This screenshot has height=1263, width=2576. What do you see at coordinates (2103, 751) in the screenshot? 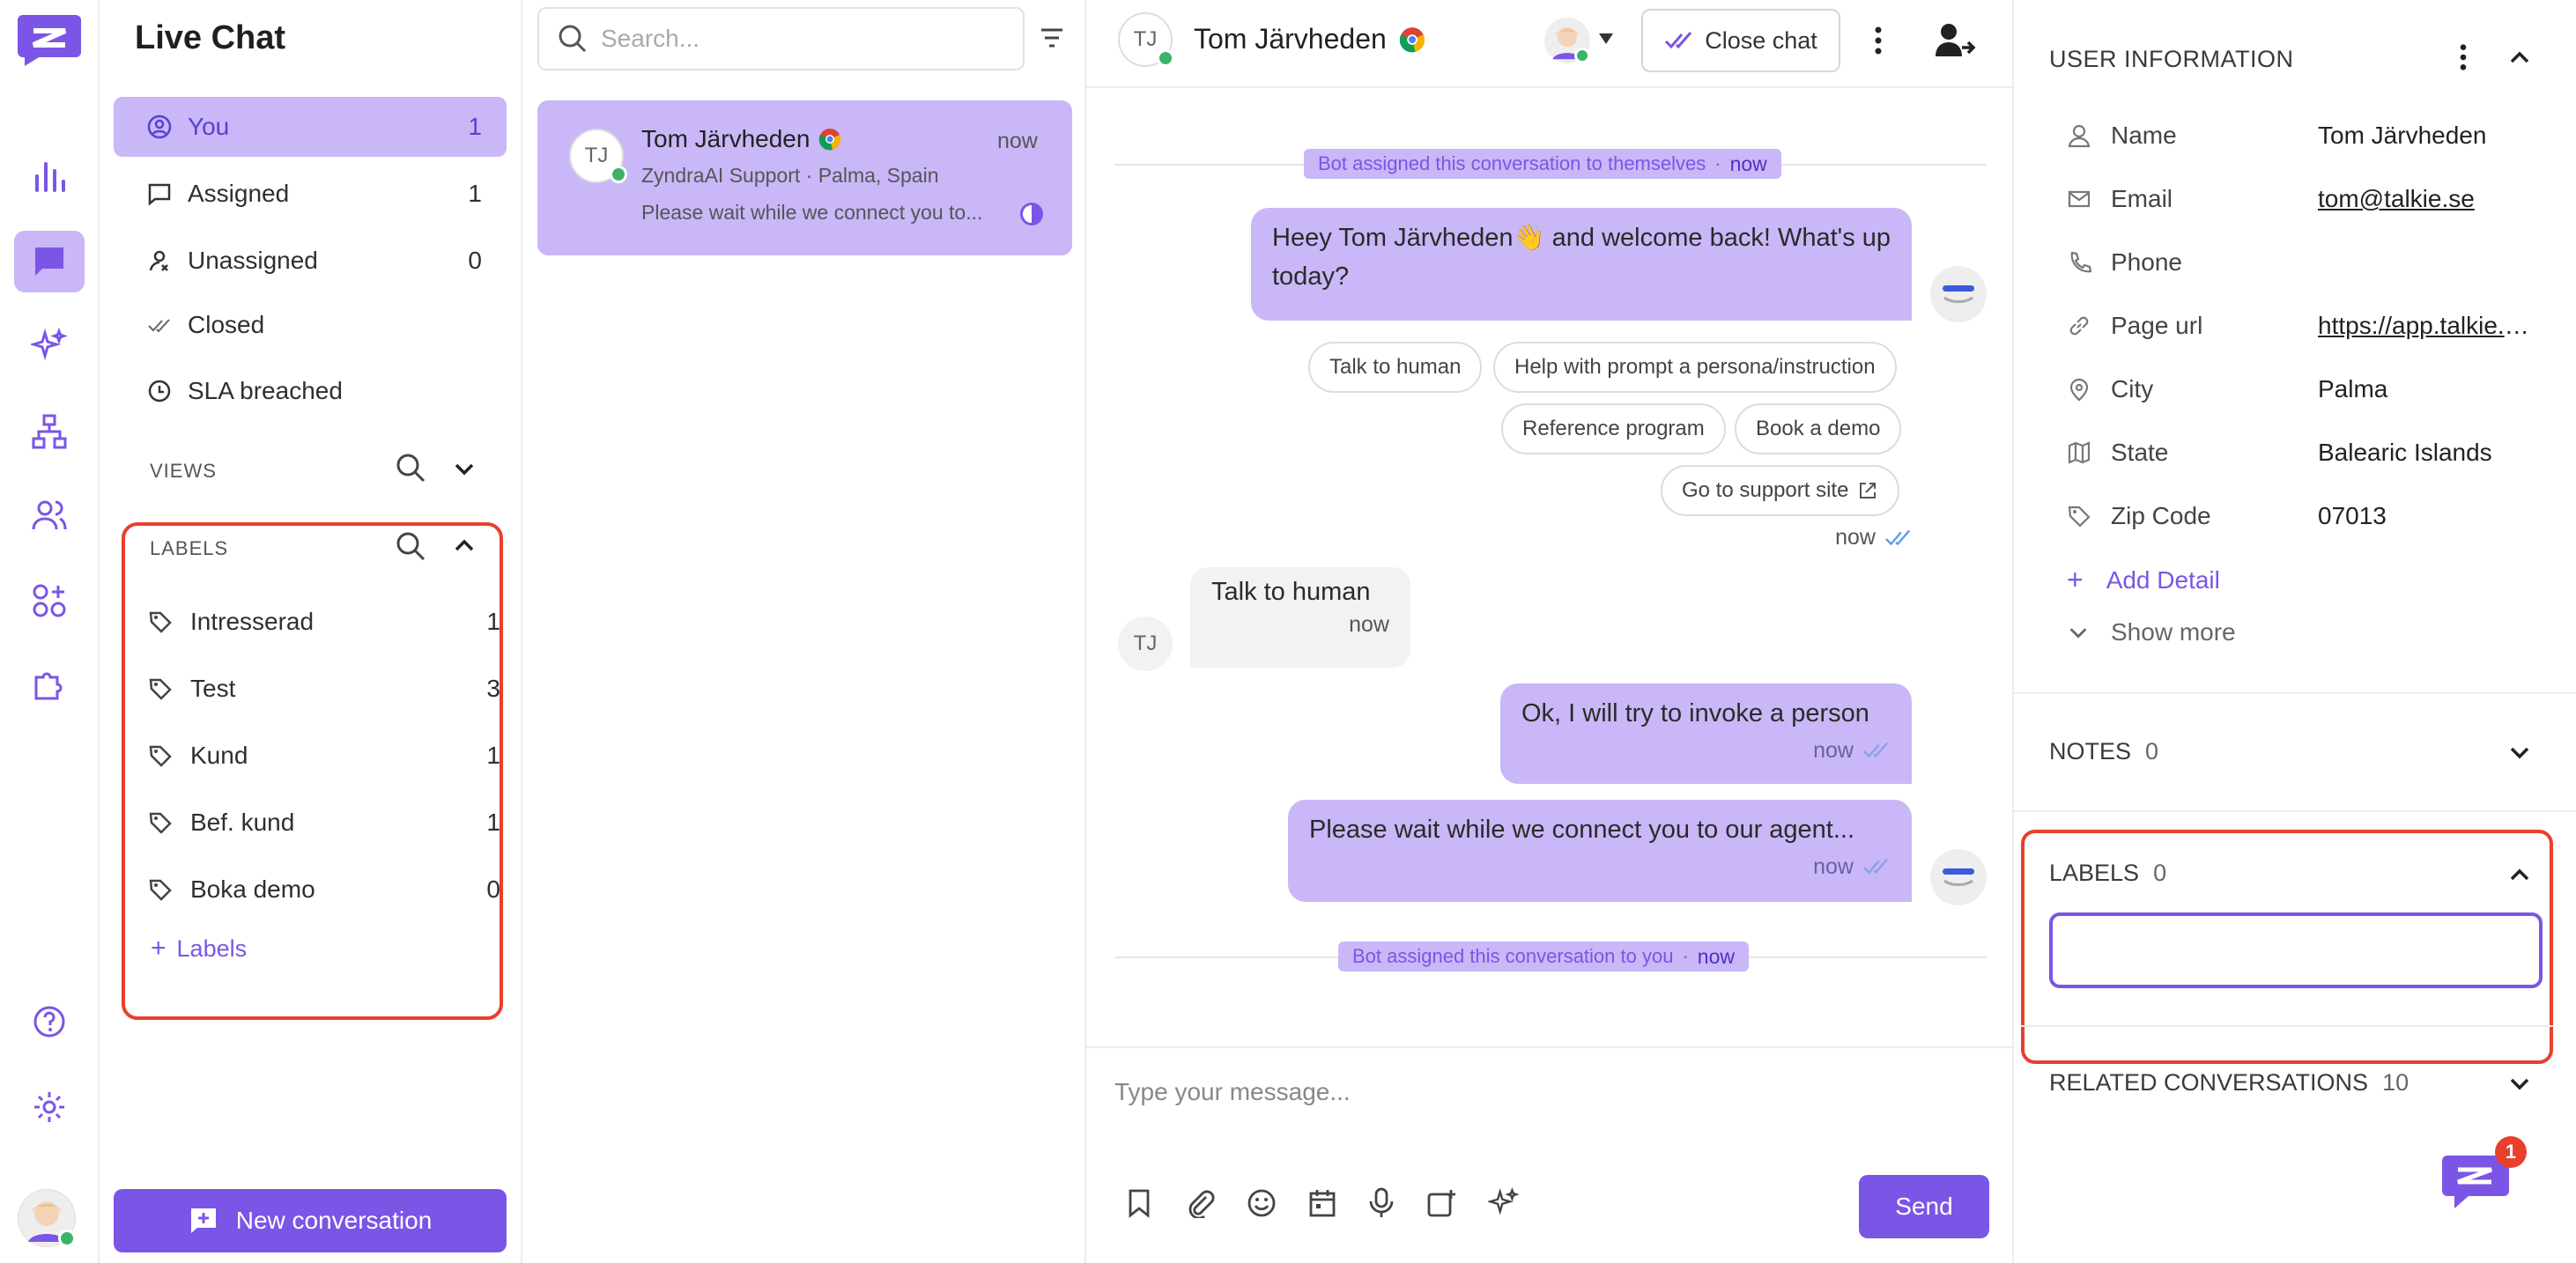
I see `notes-section-header: NOTES 0` at bounding box center [2103, 751].